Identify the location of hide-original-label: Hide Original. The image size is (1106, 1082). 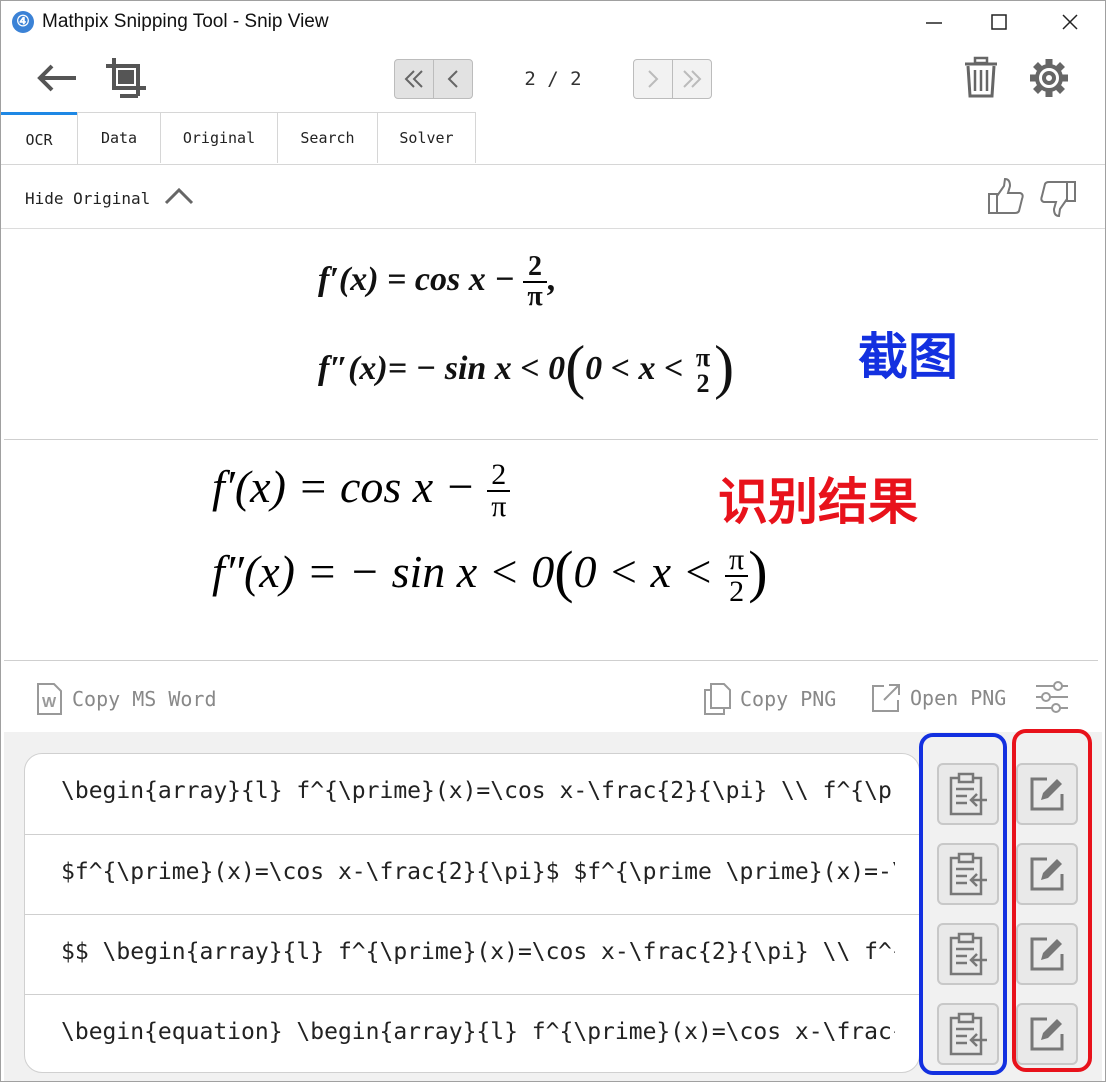
(88, 198).